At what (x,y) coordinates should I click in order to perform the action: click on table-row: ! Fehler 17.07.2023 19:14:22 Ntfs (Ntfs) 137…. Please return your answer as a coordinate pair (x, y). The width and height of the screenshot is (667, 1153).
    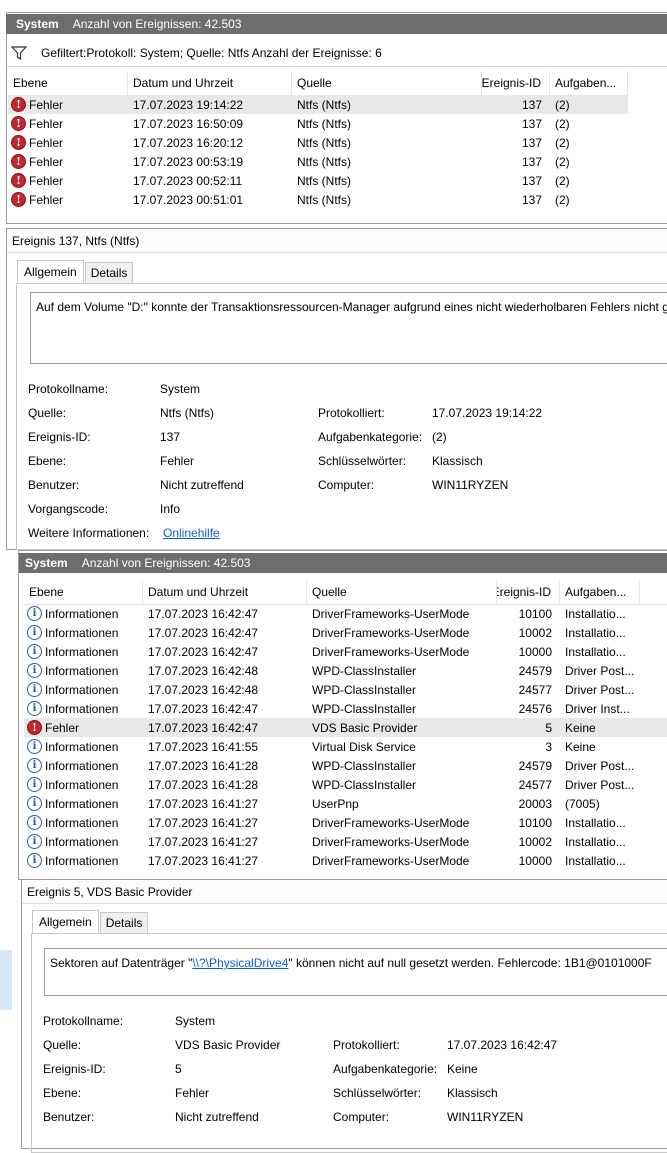
    Looking at the image, I should click on (318, 104).